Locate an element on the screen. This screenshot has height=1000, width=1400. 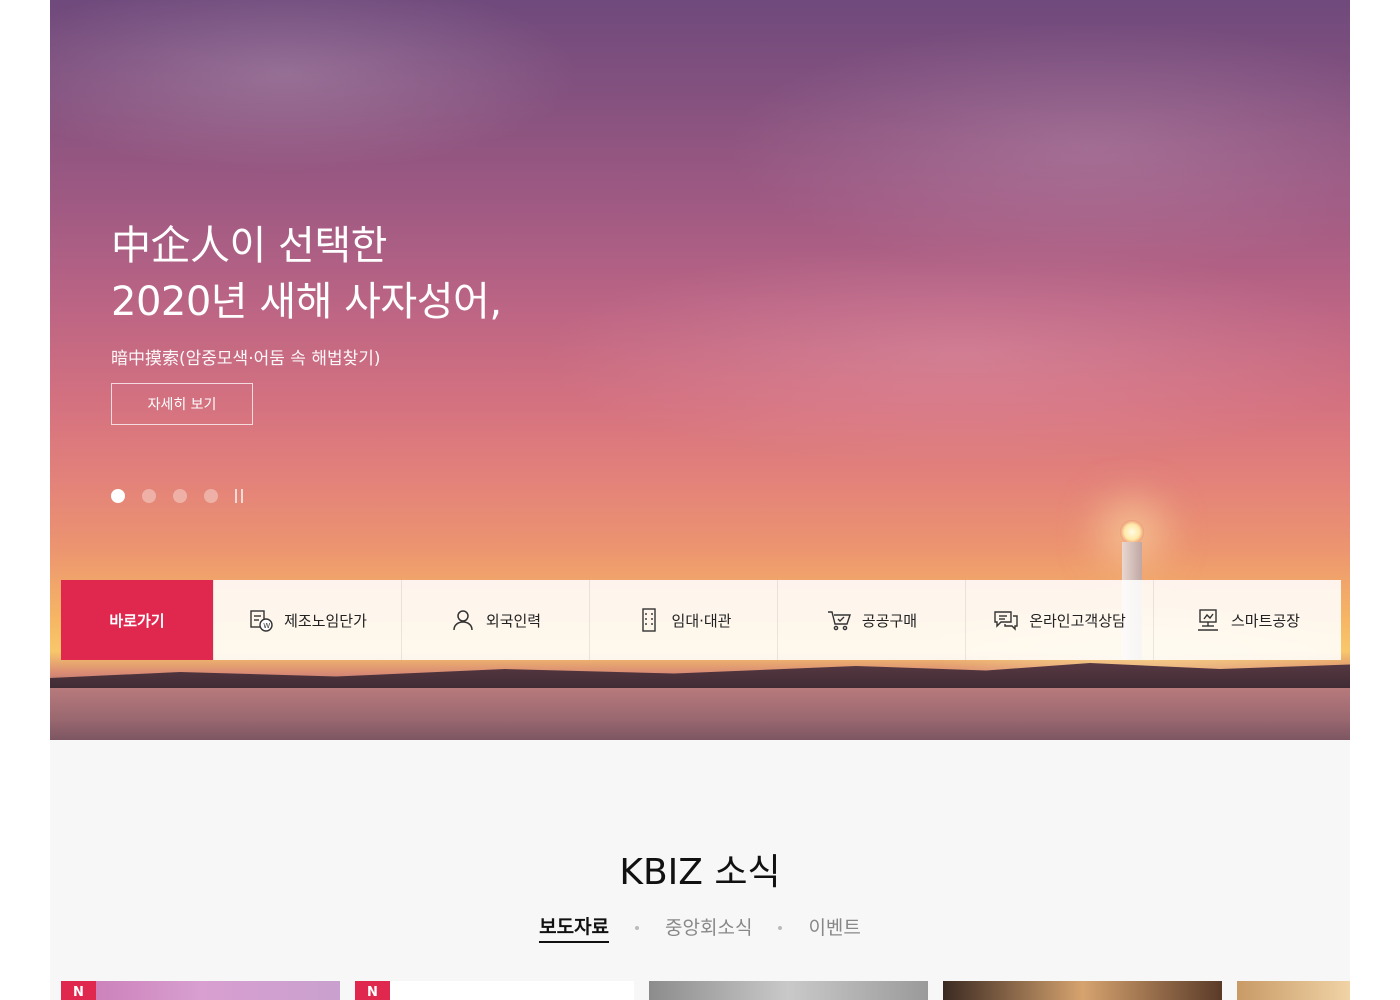
factory-icon is located at coordinates (1207, 620).